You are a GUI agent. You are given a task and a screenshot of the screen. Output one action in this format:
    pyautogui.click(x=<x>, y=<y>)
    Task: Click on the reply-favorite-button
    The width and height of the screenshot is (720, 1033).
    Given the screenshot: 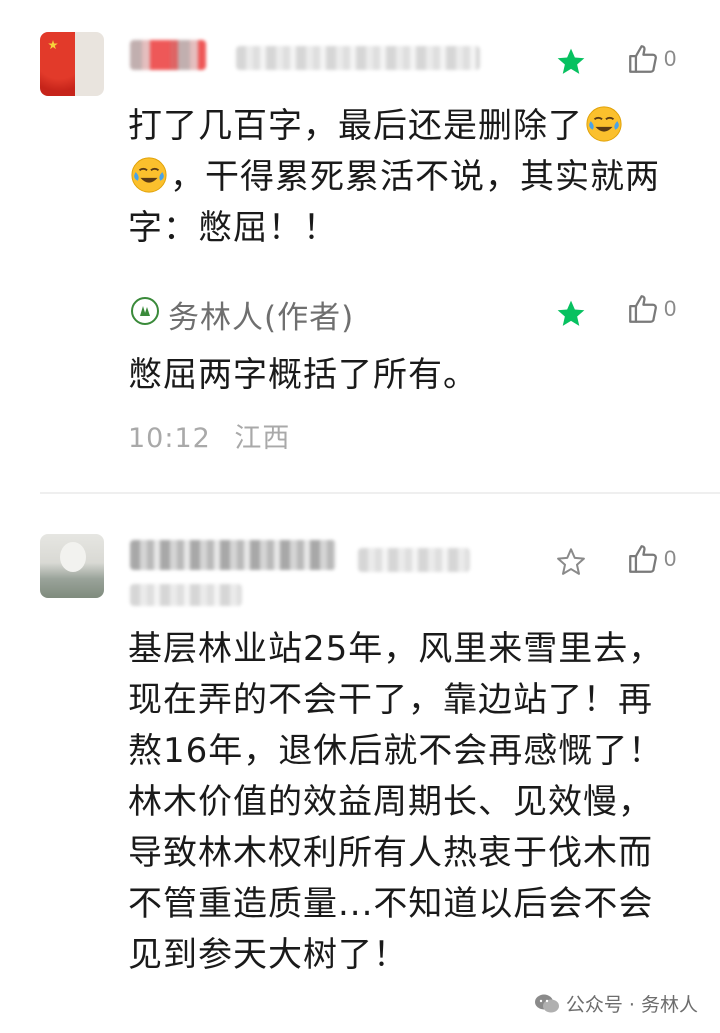 What is the action you would take?
    pyautogui.click(x=571, y=314)
    